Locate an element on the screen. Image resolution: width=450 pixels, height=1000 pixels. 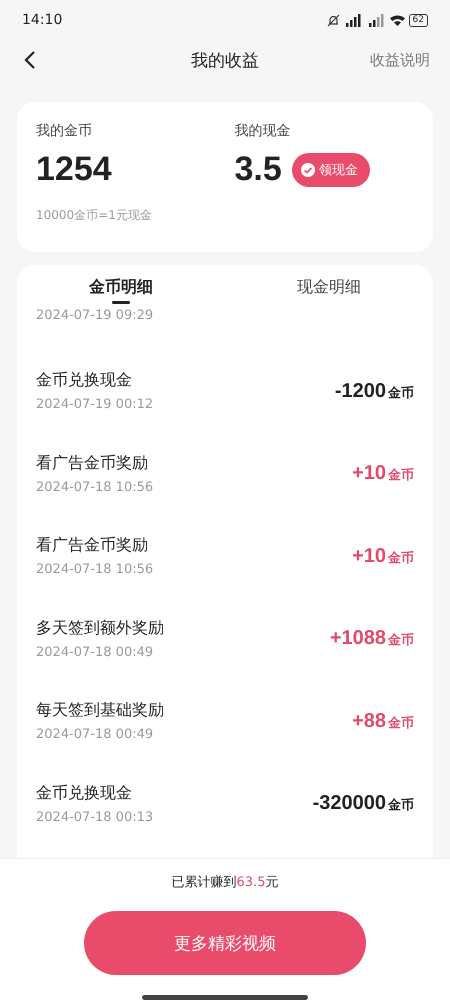
status-time: 14:10 is located at coordinates (42, 20).